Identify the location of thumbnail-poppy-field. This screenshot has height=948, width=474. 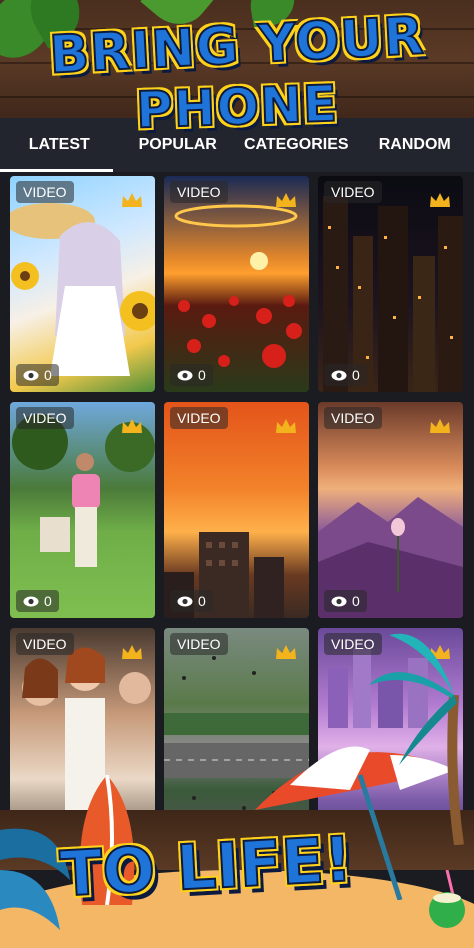
(238, 286).